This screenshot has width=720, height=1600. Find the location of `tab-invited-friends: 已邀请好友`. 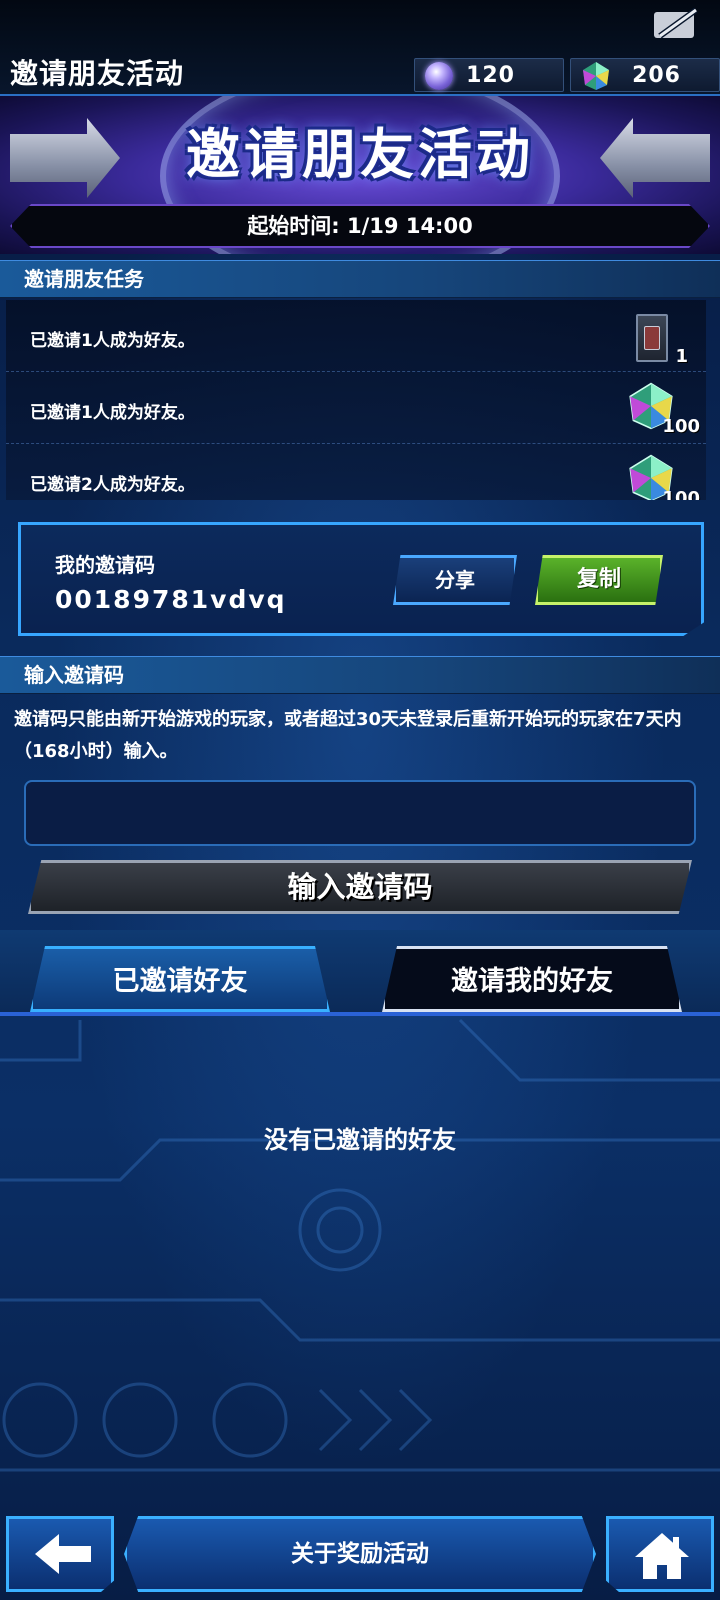

tab-invited-friends: 已邀请好友 is located at coordinates (180, 979).